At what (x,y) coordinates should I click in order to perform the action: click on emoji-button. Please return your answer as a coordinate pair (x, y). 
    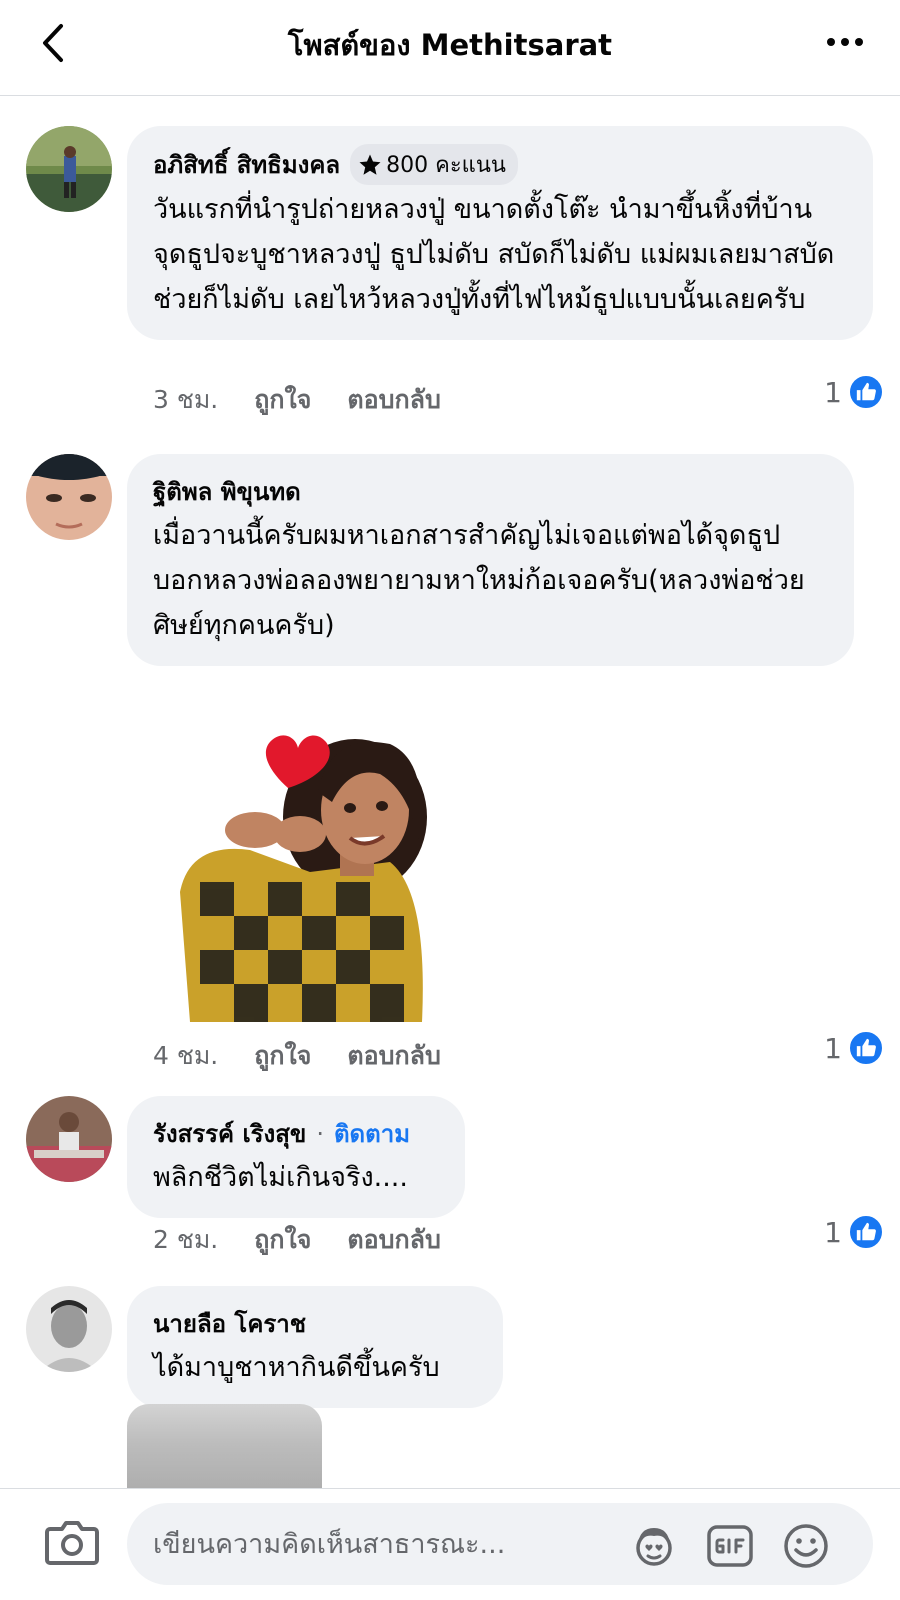
    Looking at the image, I should click on (806, 1546).